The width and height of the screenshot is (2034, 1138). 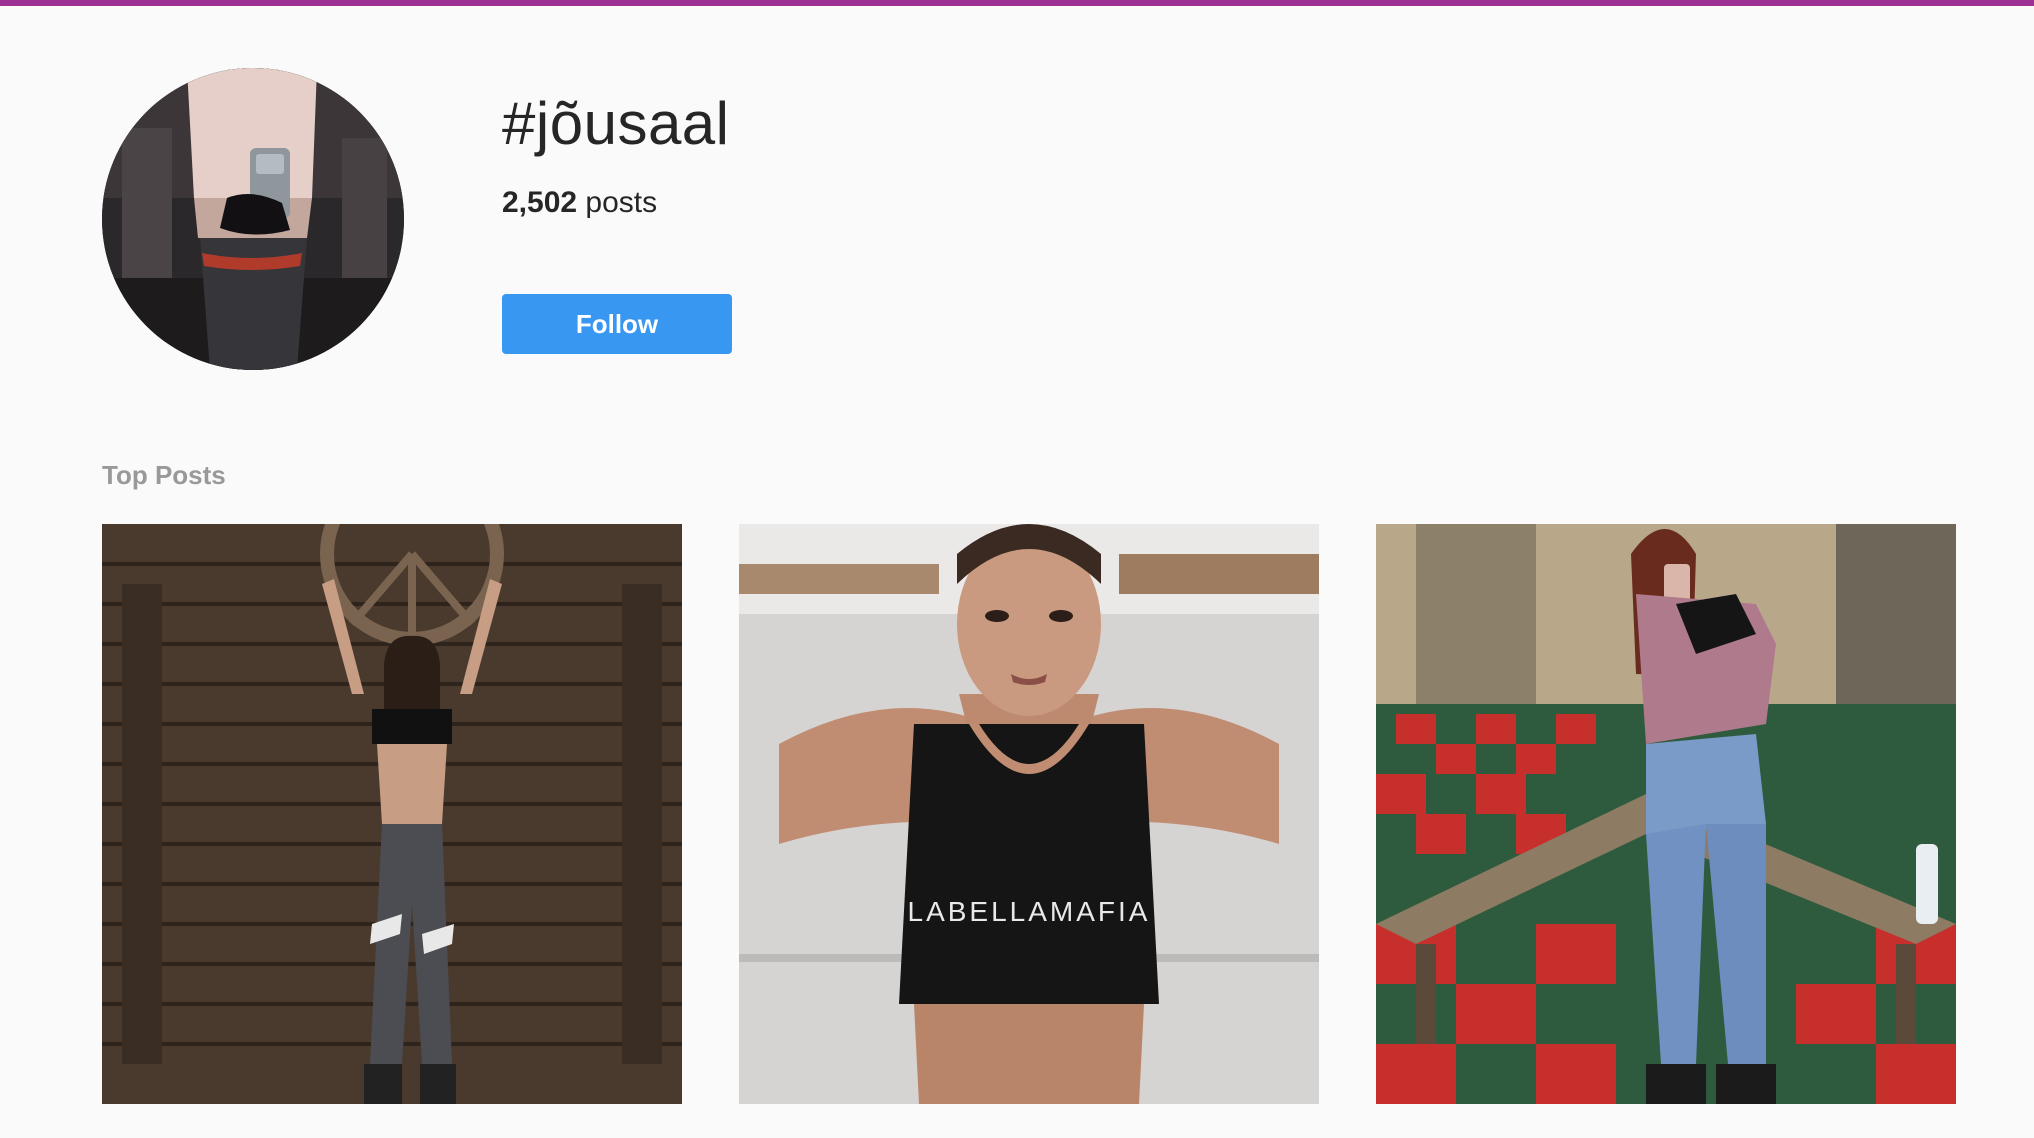 I want to click on post-photo-mirror-selfie, so click(x=1666, y=814).